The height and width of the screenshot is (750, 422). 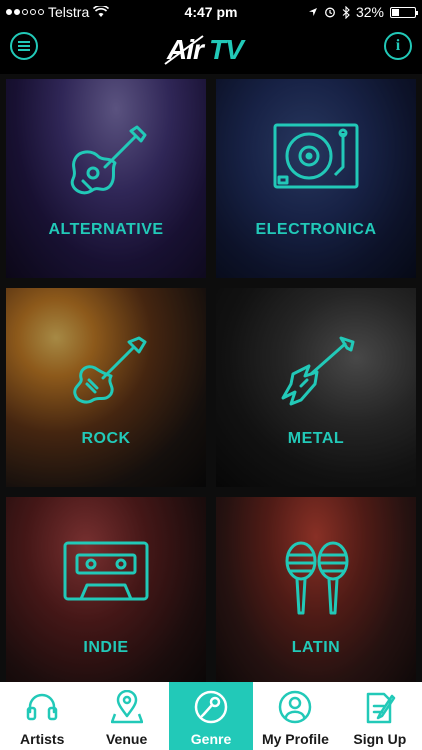 I want to click on tab-sign-up: Sign Up, so click(x=380, y=716).